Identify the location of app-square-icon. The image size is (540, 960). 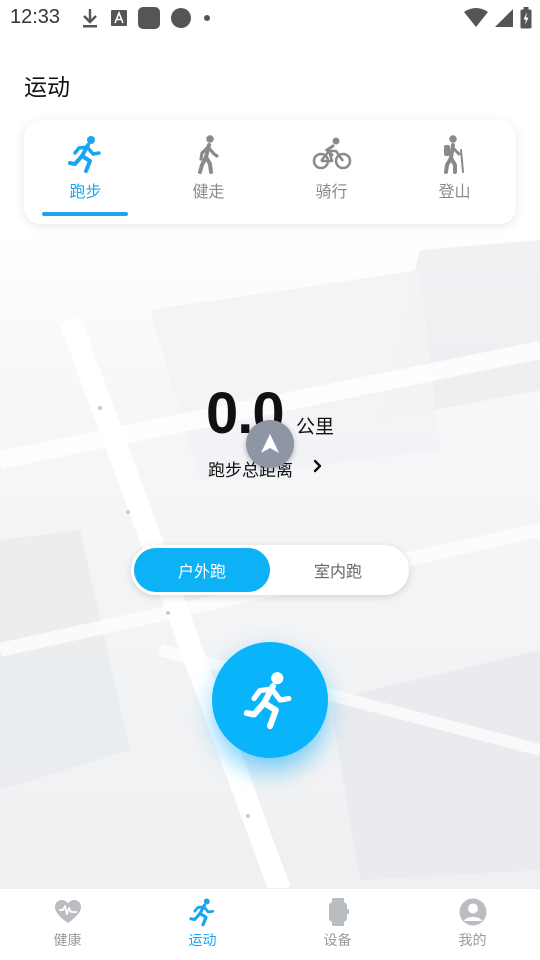
(149, 18).